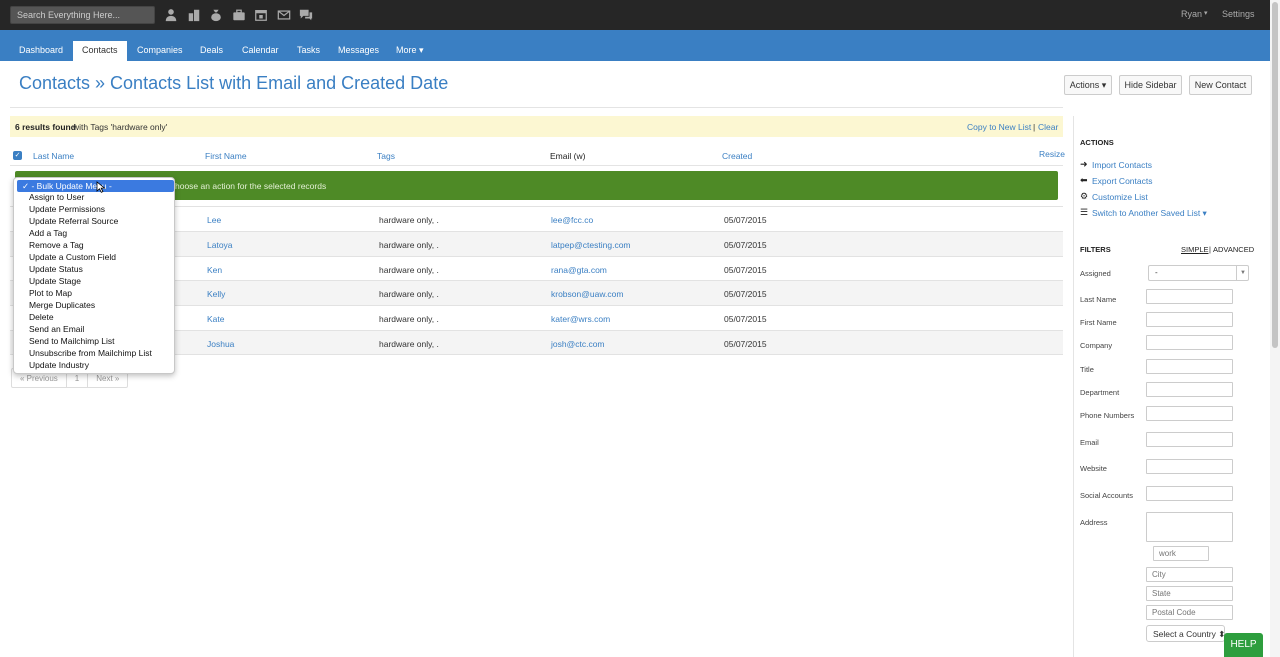  What do you see at coordinates (1122, 181) in the screenshot?
I see `export-contacts-link: Export Contacts` at bounding box center [1122, 181].